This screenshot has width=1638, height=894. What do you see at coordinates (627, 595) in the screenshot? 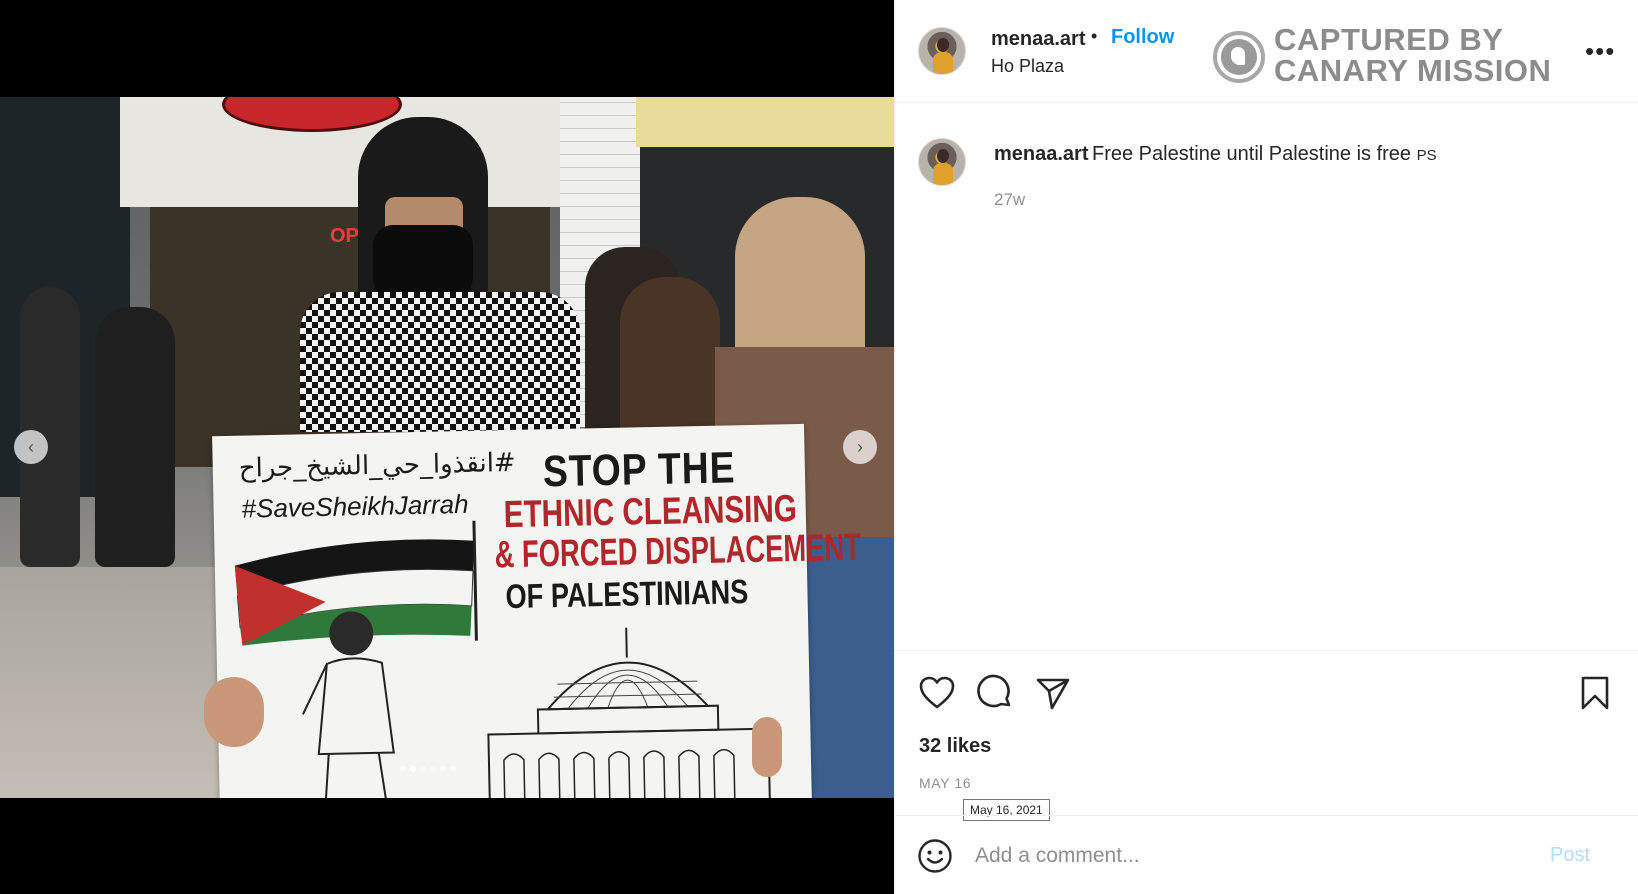
I see `placard-line-4: OF PALESTINIANS` at bounding box center [627, 595].